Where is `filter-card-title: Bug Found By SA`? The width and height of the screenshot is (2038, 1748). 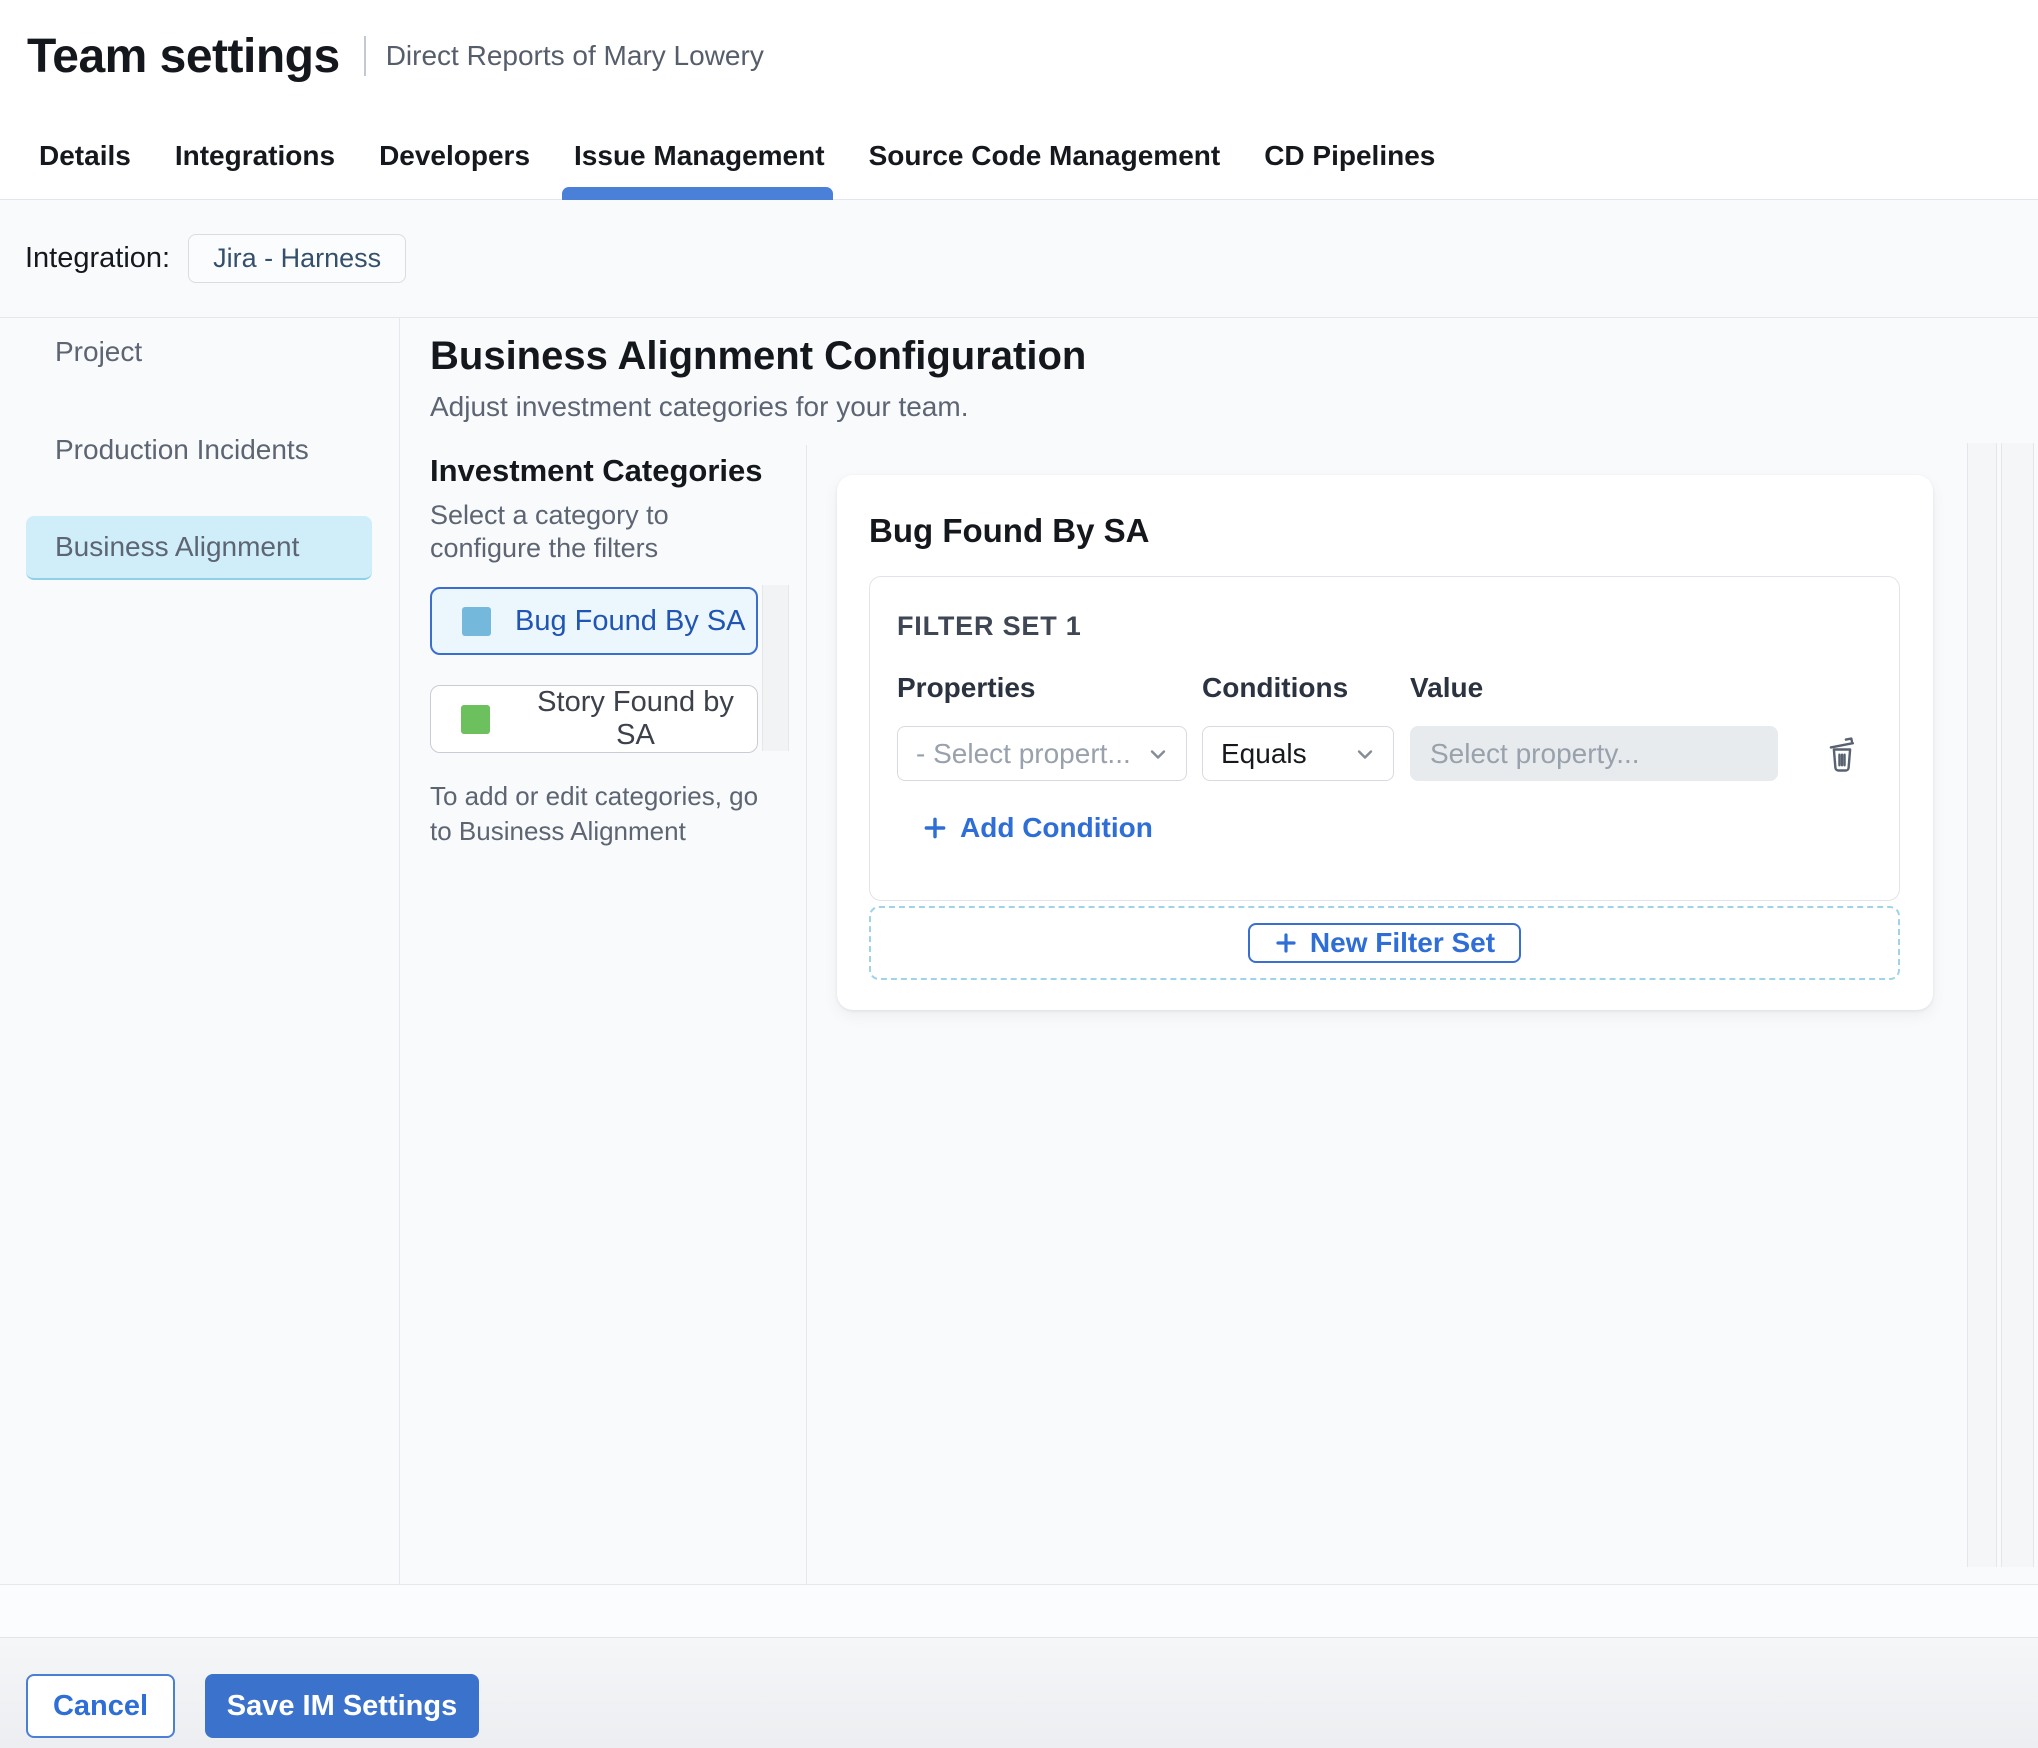
filter-card-title: Bug Found By SA is located at coordinates (1009, 530).